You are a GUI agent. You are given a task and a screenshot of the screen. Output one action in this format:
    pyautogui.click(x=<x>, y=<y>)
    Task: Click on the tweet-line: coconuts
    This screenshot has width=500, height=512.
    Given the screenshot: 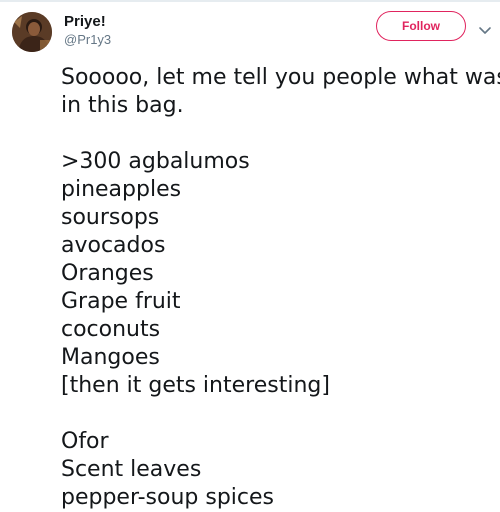 What is the action you would take?
    pyautogui.click(x=111, y=329)
    